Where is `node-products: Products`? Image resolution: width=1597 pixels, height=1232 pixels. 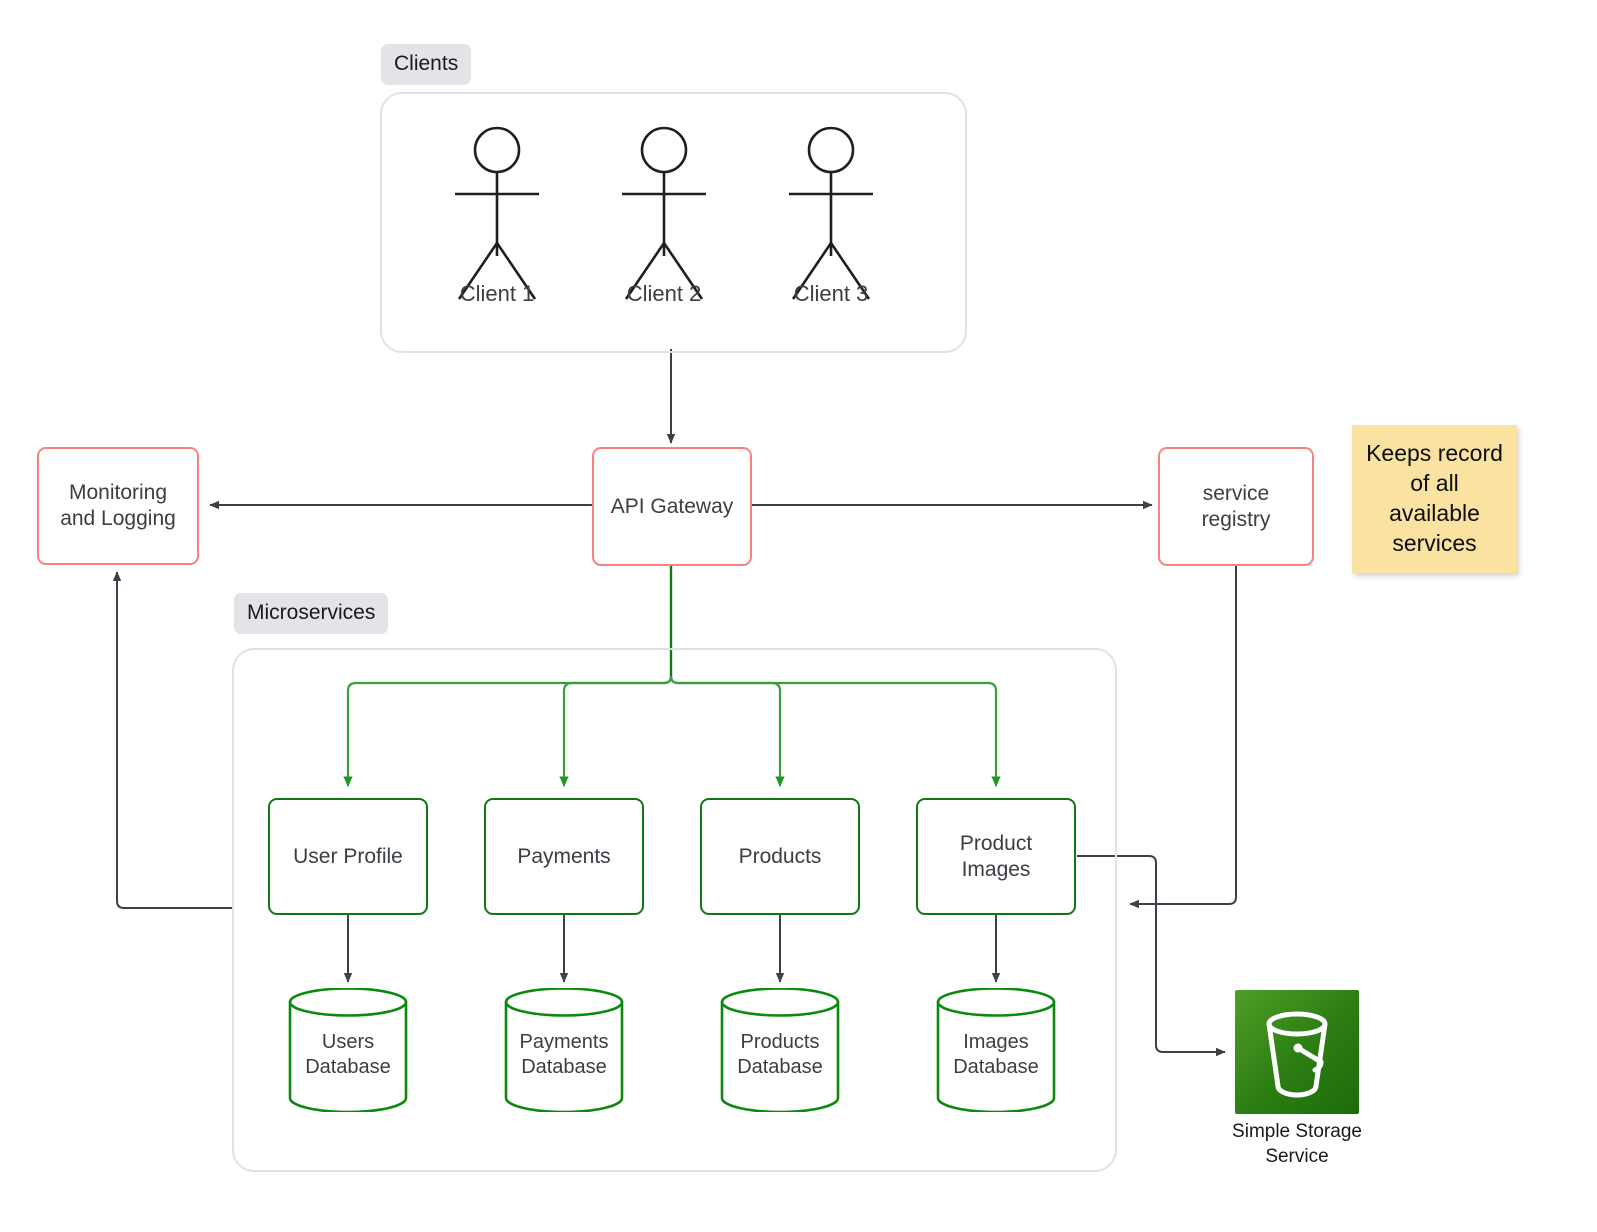
node-products: Products is located at coordinates (780, 856).